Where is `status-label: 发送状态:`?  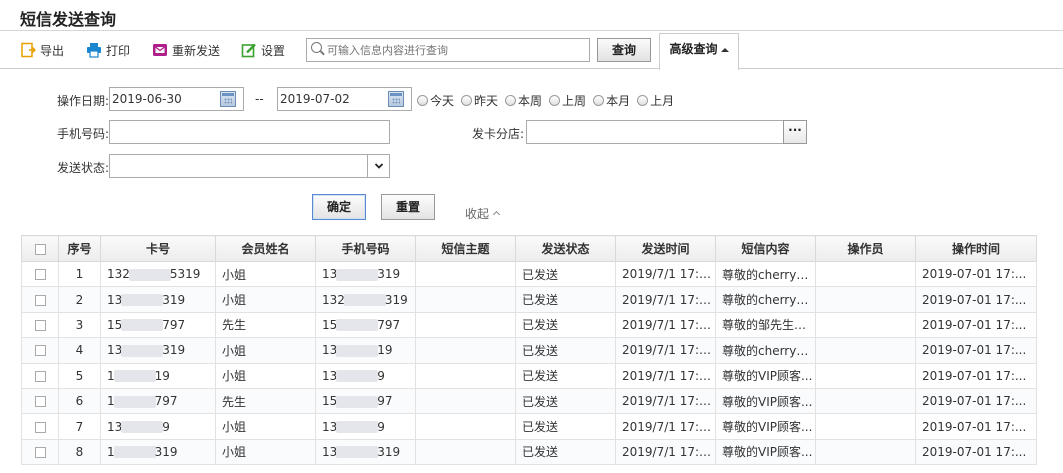
status-label: 发送状态: is located at coordinates (83, 168).